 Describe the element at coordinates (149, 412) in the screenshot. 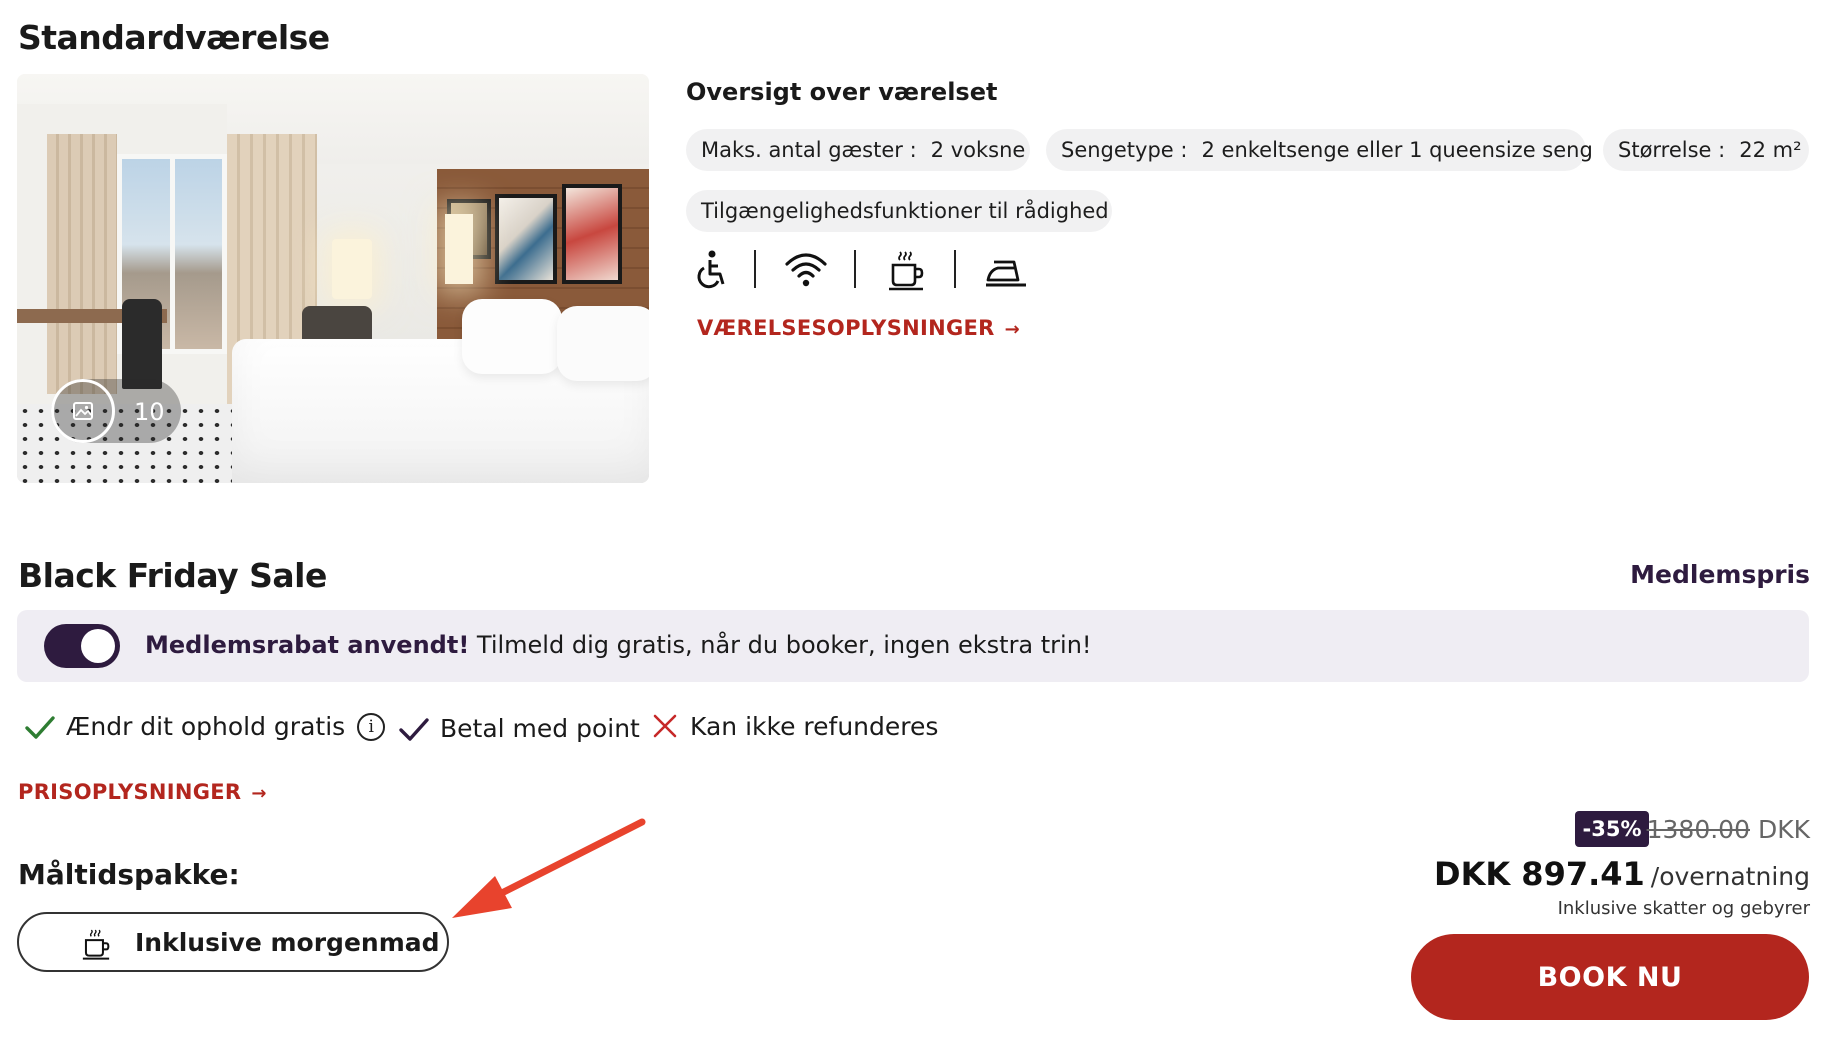

I see `photo-count: 10` at that location.